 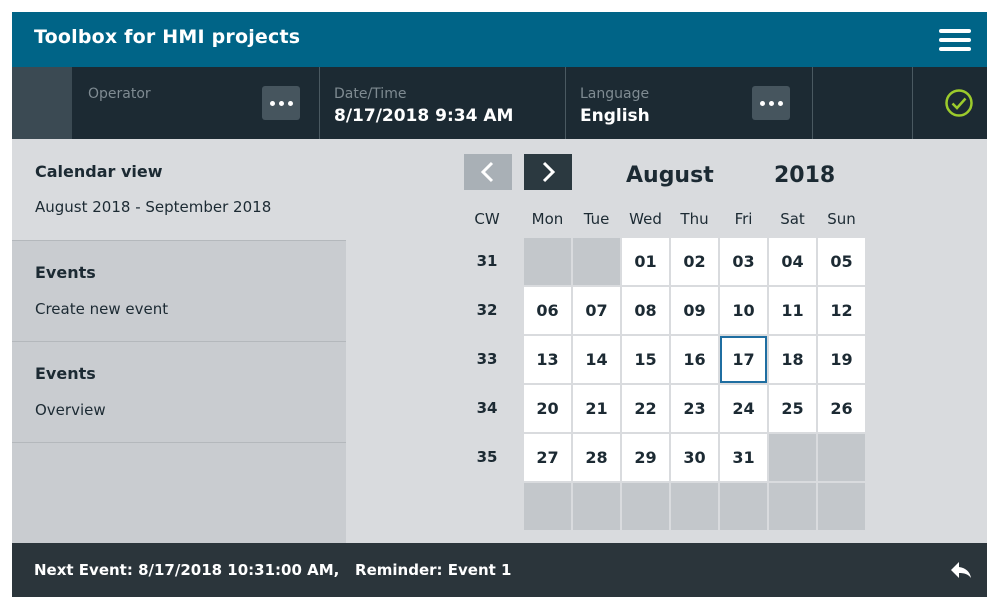 What do you see at coordinates (670, 175) in the screenshot?
I see `calendar-month: August` at bounding box center [670, 175].